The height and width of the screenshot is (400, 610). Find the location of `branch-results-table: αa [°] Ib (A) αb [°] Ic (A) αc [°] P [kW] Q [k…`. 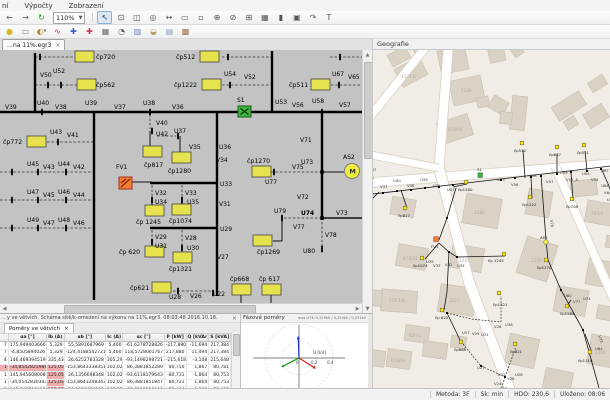

branch-results-table: αa [°] Ib (A) αb [°] Ic (A) αc [°] P [kW] Q [k… is located at coordinates (115, 364).